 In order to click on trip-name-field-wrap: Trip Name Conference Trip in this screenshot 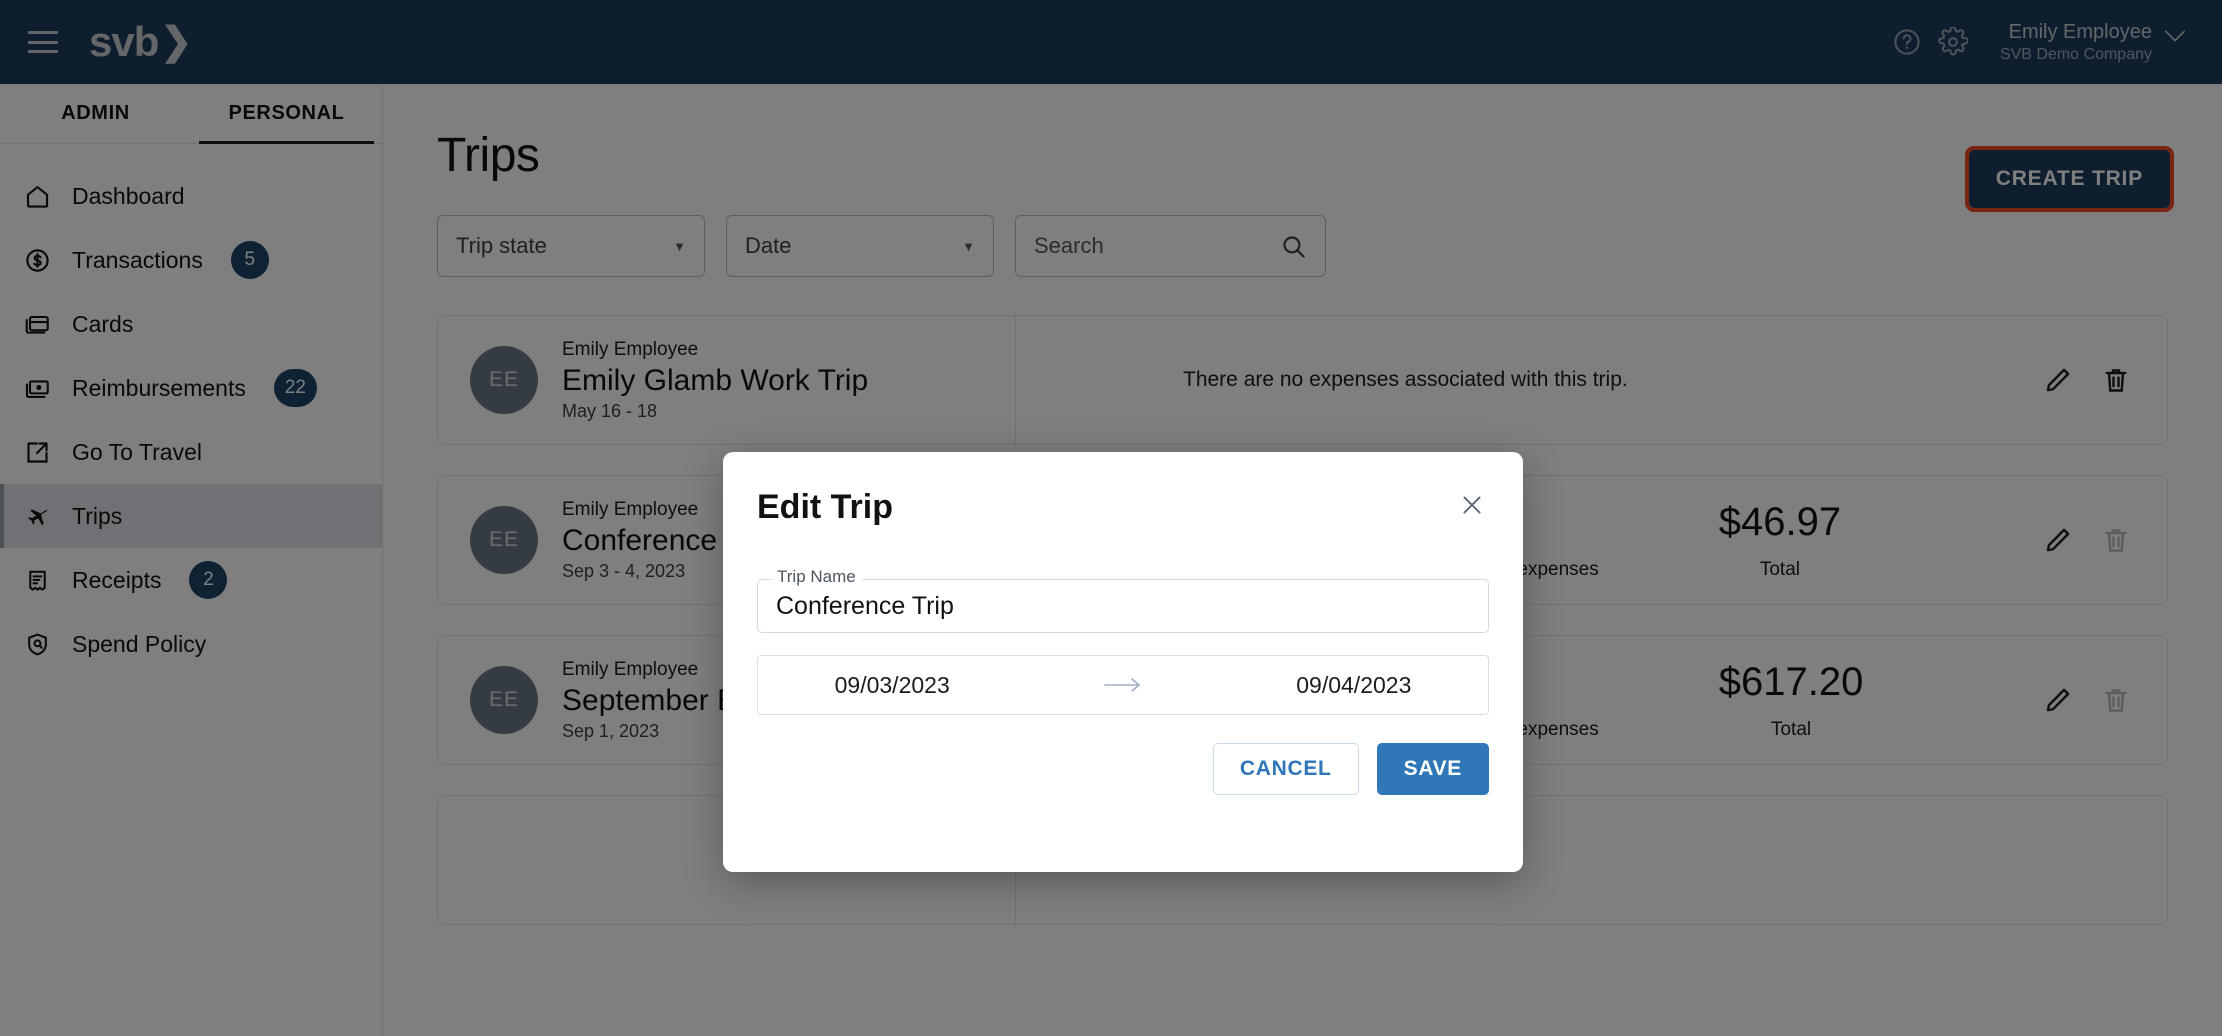, I will do `click(1123, 600)`.